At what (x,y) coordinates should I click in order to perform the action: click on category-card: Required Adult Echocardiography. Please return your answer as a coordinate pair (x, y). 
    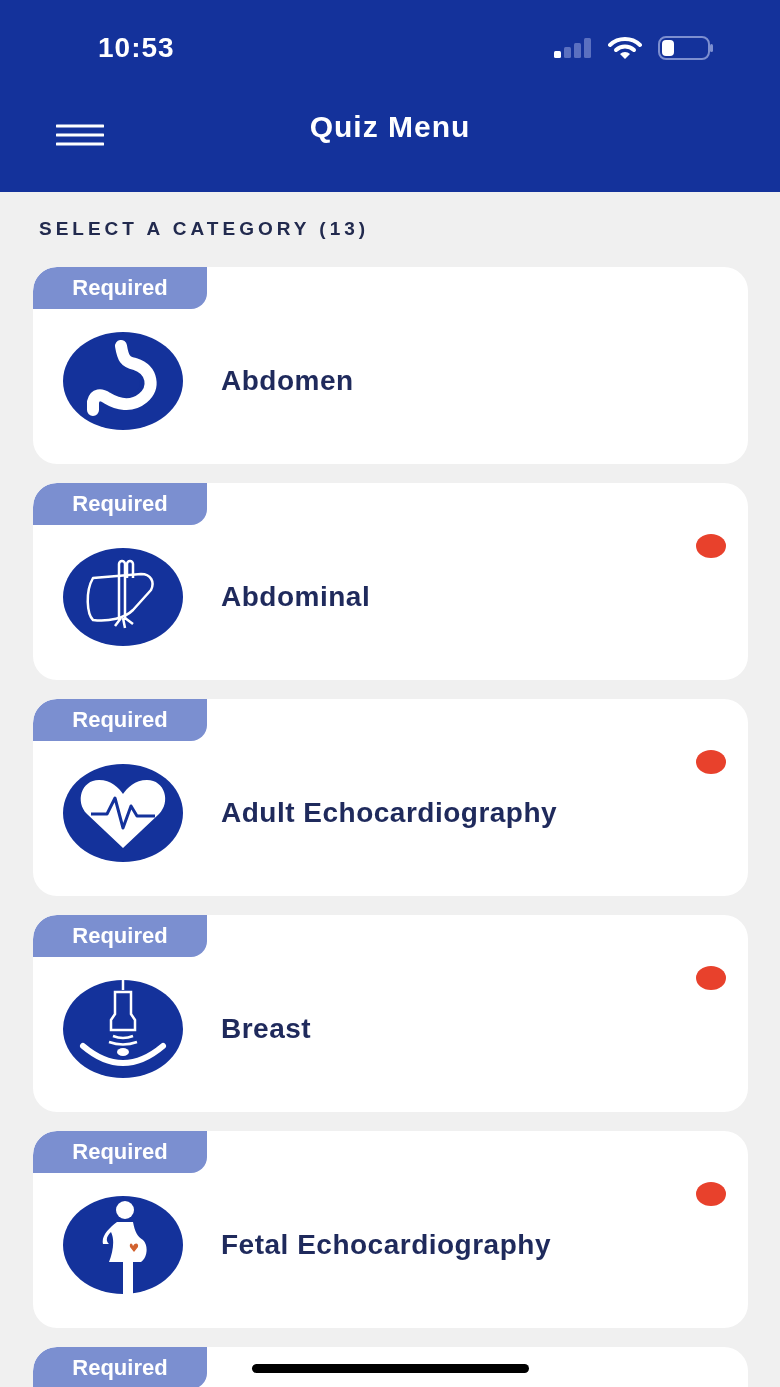
    Looking at the image, I should click on (390, 797).